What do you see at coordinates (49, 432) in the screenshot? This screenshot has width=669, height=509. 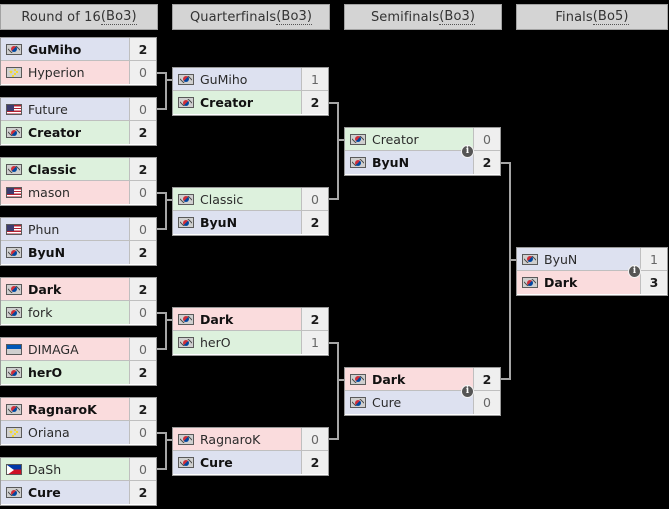 I see `team-name: Oriana` at bounding box center [49, 432].